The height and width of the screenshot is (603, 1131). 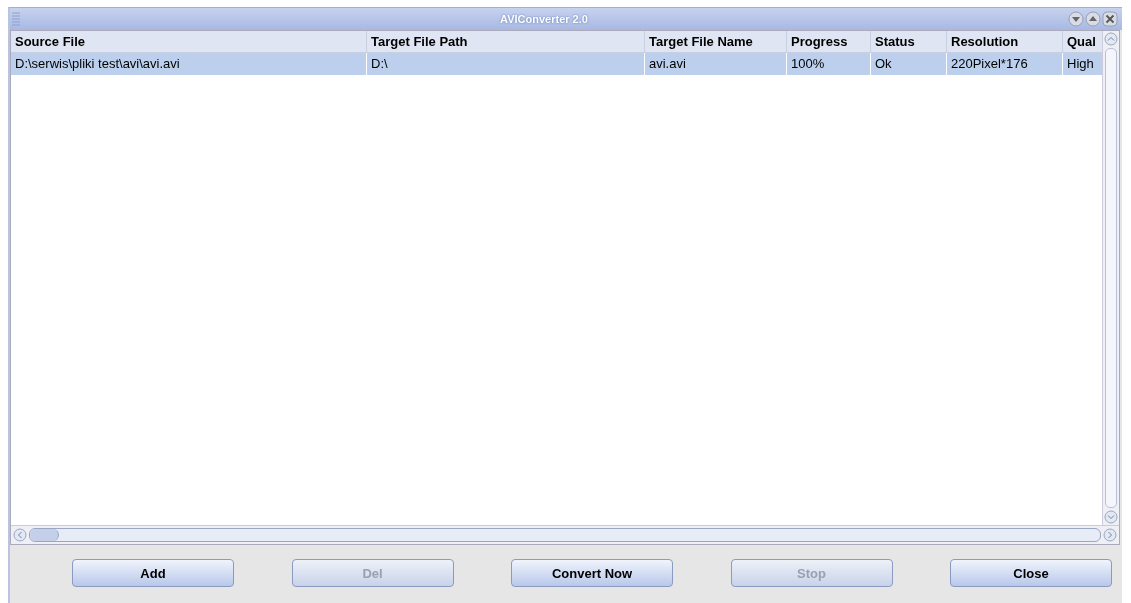 I want to click on column-header: Qual, so click(x=1082, y=42).